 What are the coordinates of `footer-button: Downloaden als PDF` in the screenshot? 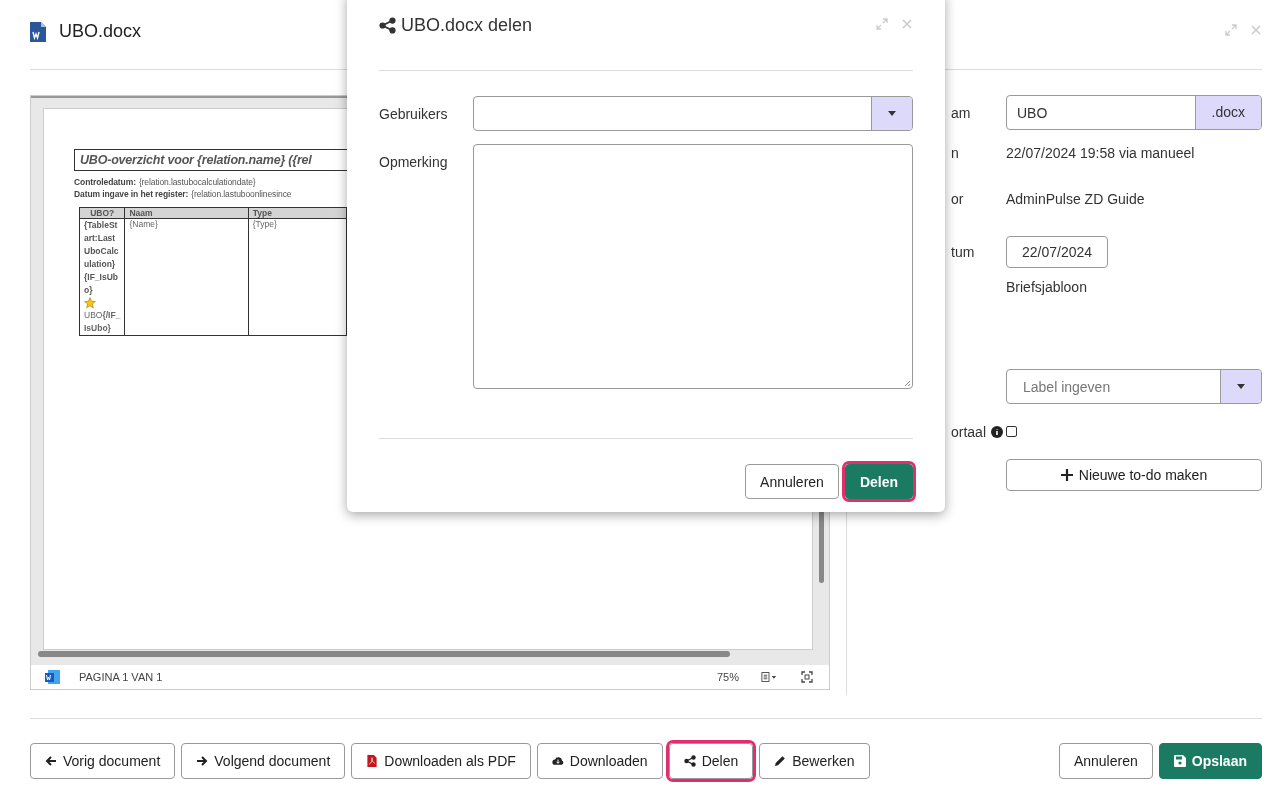 It's located at (441, 761).